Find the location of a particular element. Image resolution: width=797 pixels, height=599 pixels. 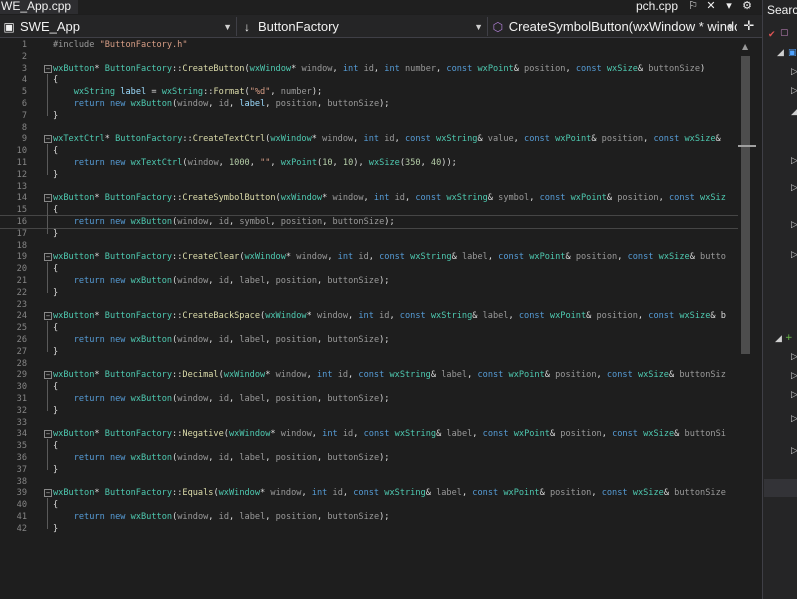

solution-search-label: Searc is located at coordinates (782, 10).